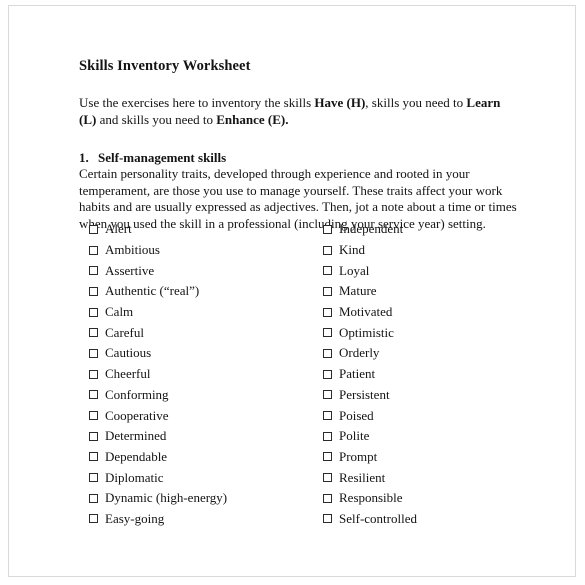 This screenshot has width=585, height=585. What do you see at coordinates (364, 394) in the screenshot?
I see `checklist-item-label: Persistent` at bounding box center [364, 394].